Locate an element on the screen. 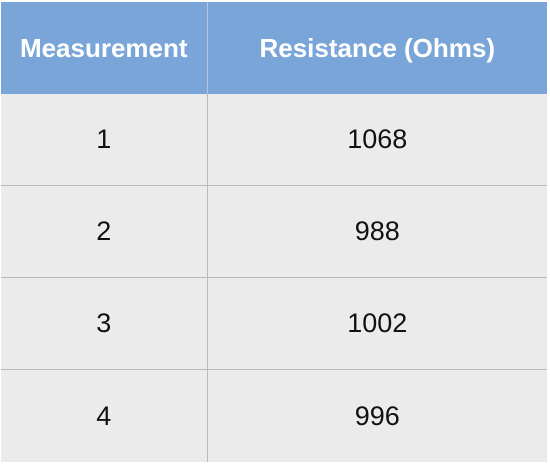 The width and height of the screenshot is (550, 464). resistance-cell: 988 is located at coordinates (377, 231).